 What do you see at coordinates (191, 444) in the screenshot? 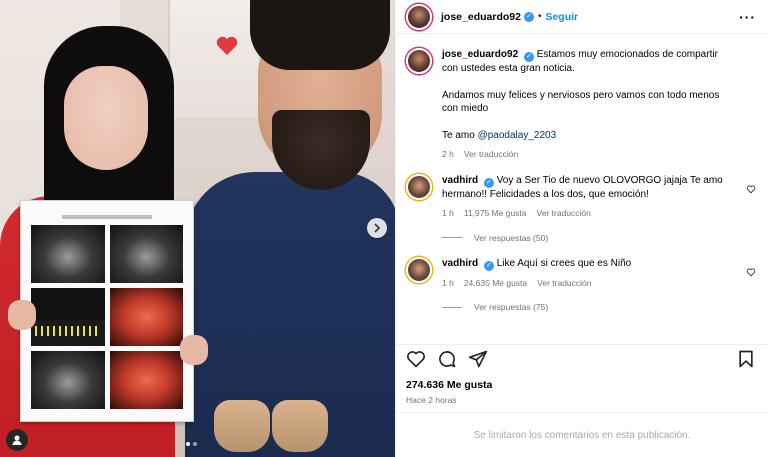
I see `carousel-dots` at bounding box center [191, 444].